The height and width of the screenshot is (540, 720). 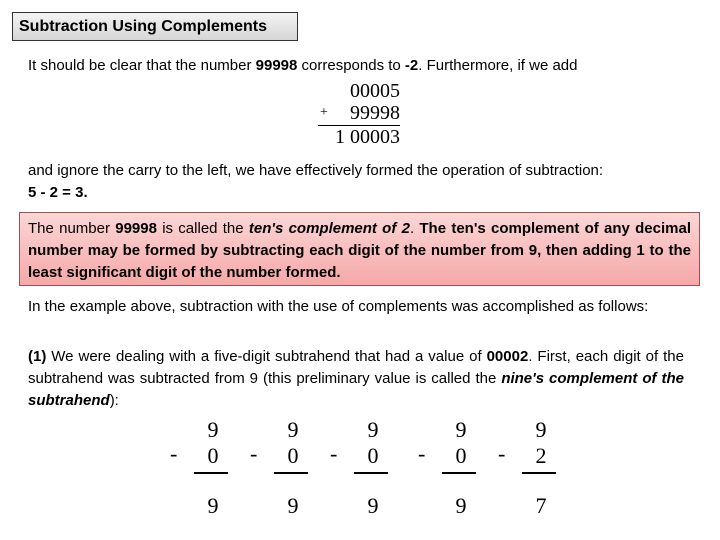 What do you see at coordinates (375, 91) in the screenshot?
I see `addend-1: 00005` at bounding box center [375, 91].